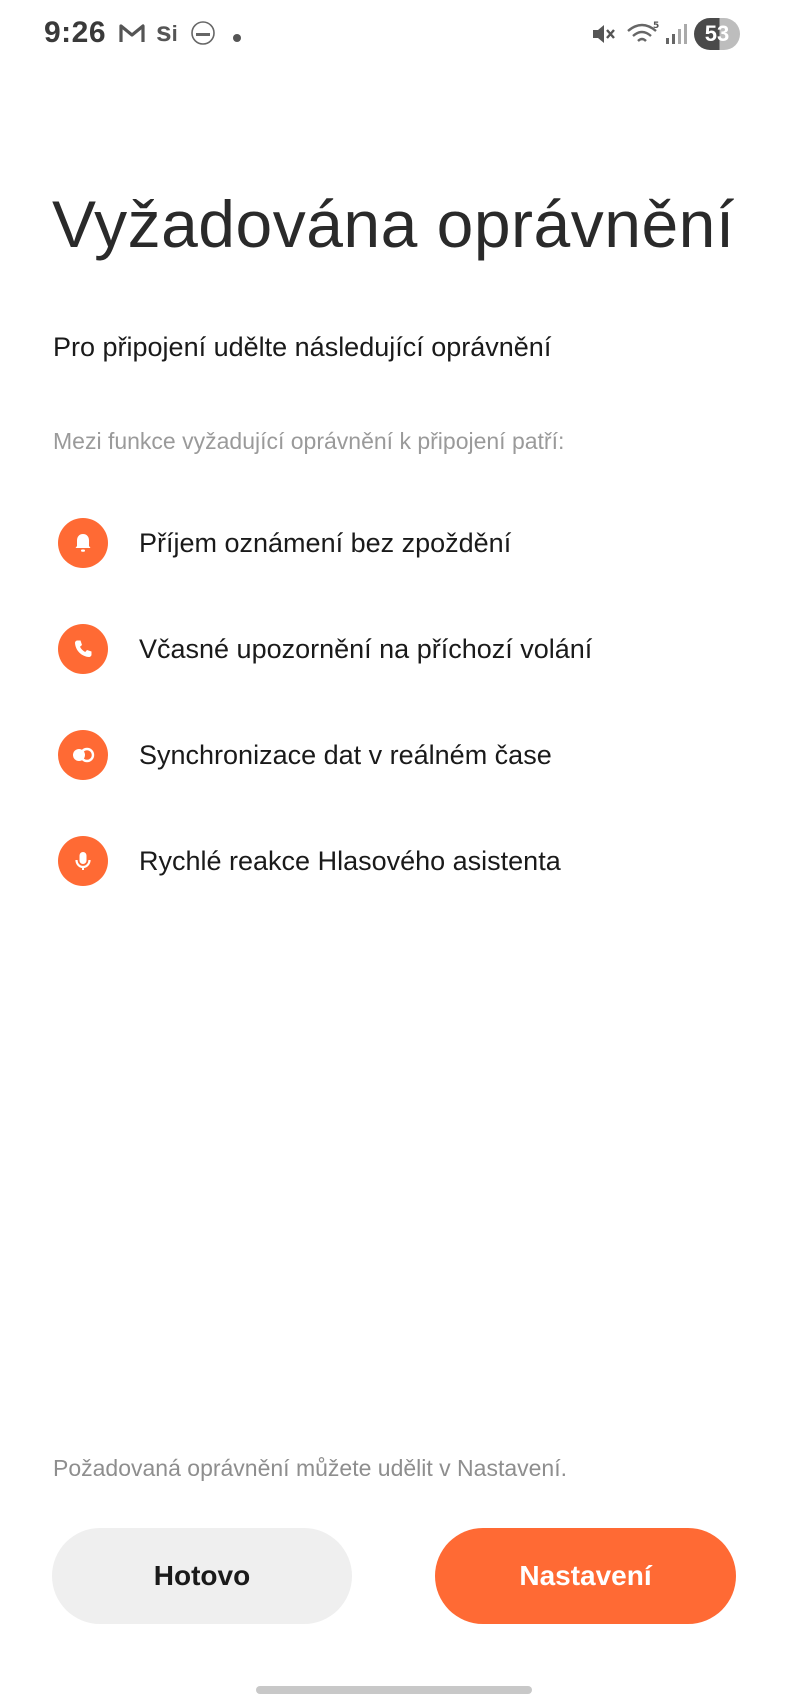  What do you see at coordinates (408, 783) in the screenshot?
I see `list-item: Synchronizace dat v reálném čase` at bounding box center [408, 783].